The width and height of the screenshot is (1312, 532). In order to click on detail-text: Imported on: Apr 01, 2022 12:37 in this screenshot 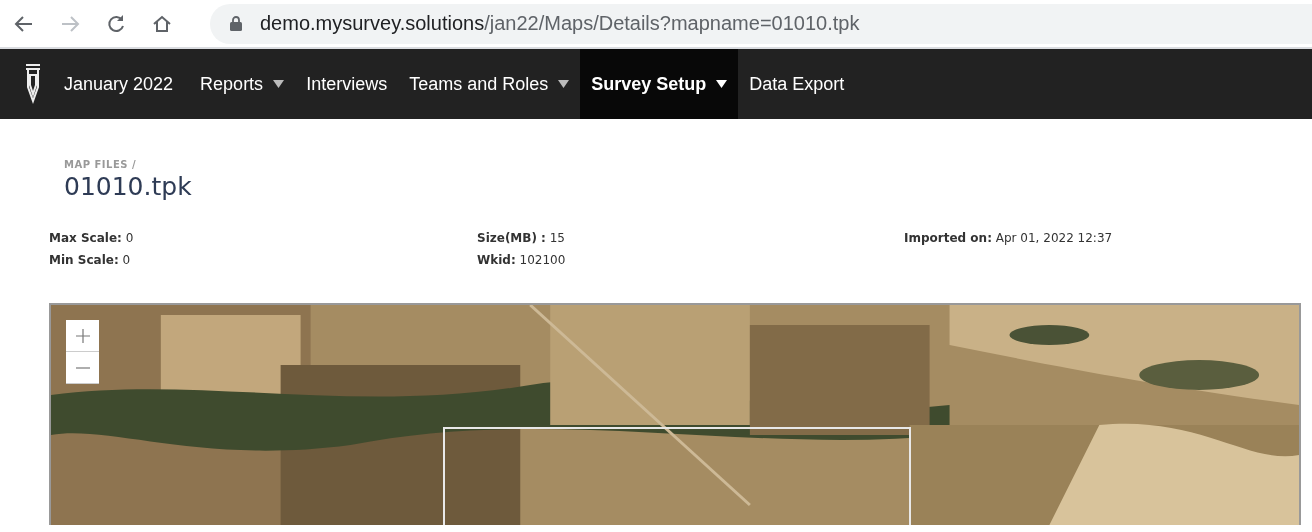, I will do `click(1009, 238)`.